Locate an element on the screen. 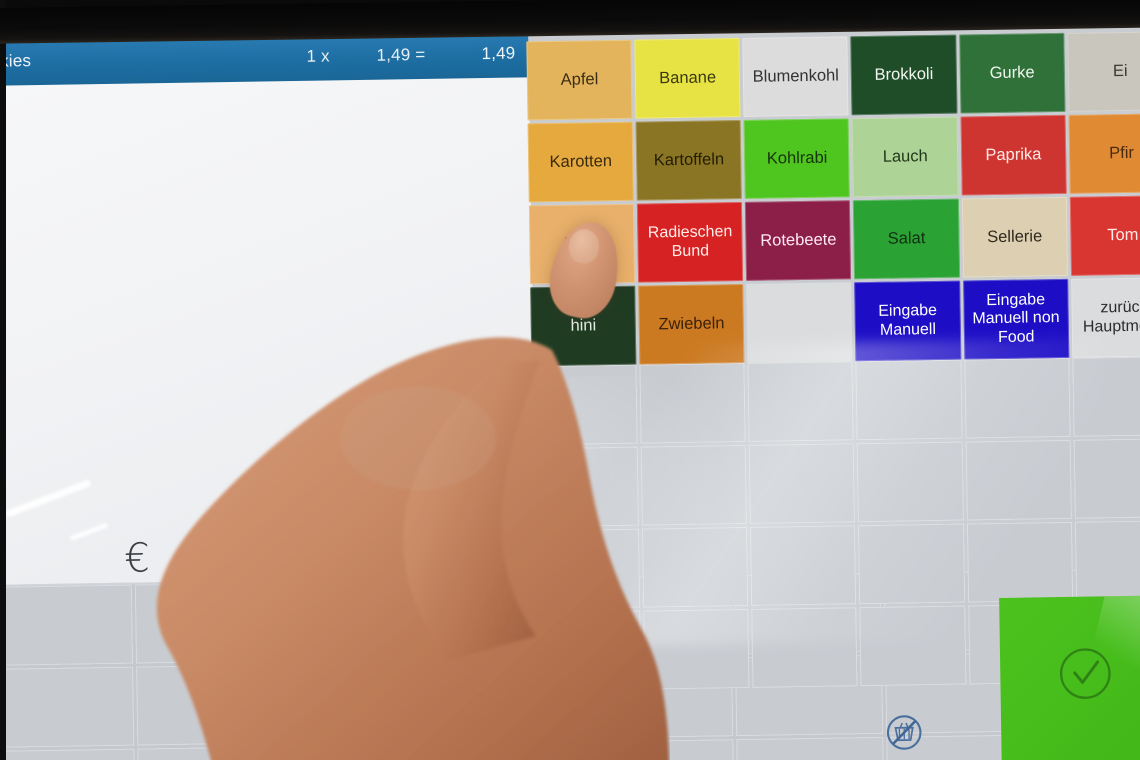  device-bezel-left is located at coordinates (3, 380).